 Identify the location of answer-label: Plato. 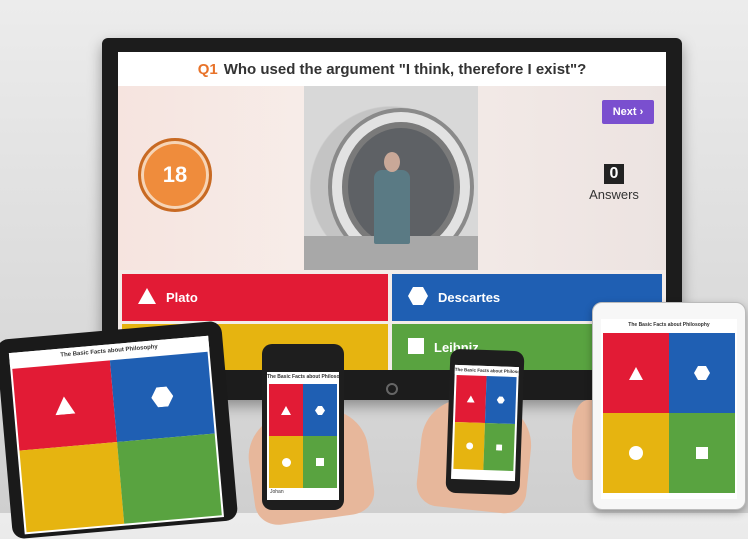
(182, 297).